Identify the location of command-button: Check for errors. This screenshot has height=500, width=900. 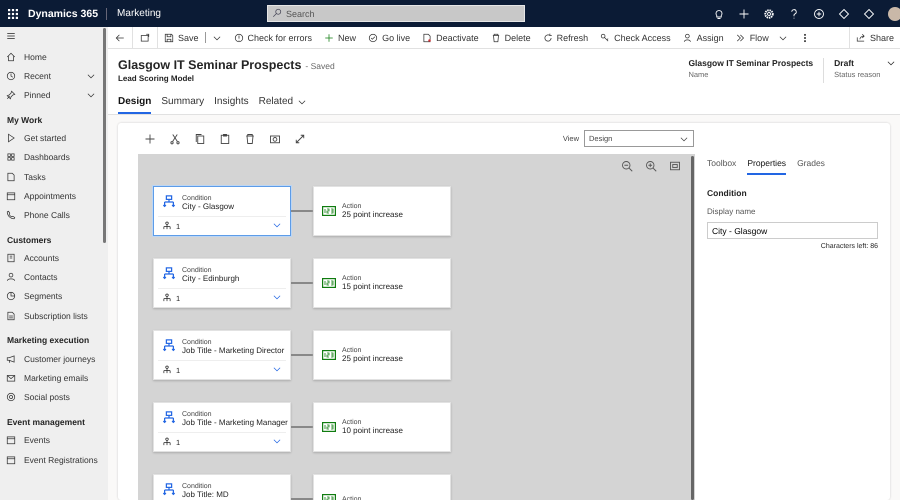
(273, 37).